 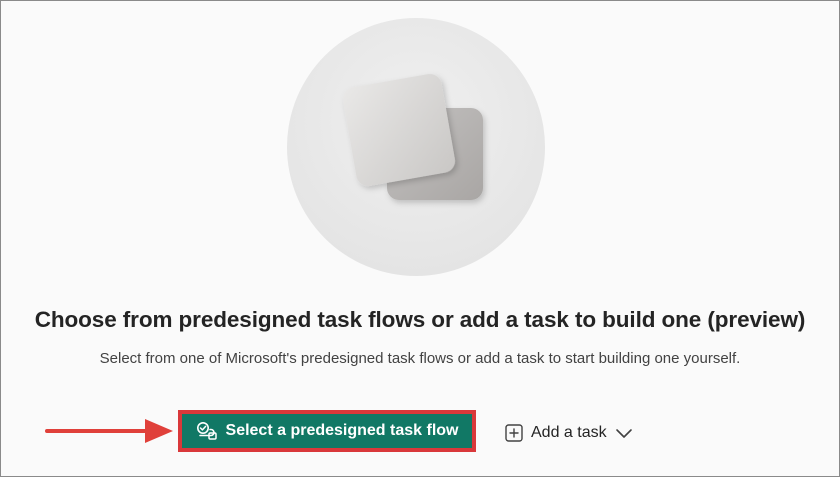 I want to click on select-task-flow-button-highlight: Select a predesigned task flow, so click(x=327, y=431).